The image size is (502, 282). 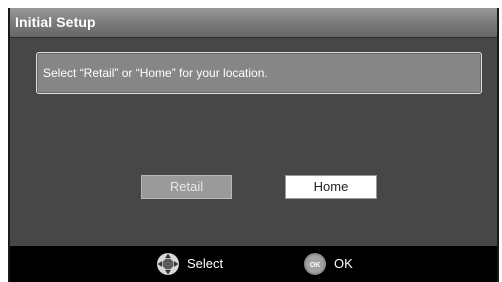 I want to click on title-bar: Initial Setup, so click(x=253, y=23).